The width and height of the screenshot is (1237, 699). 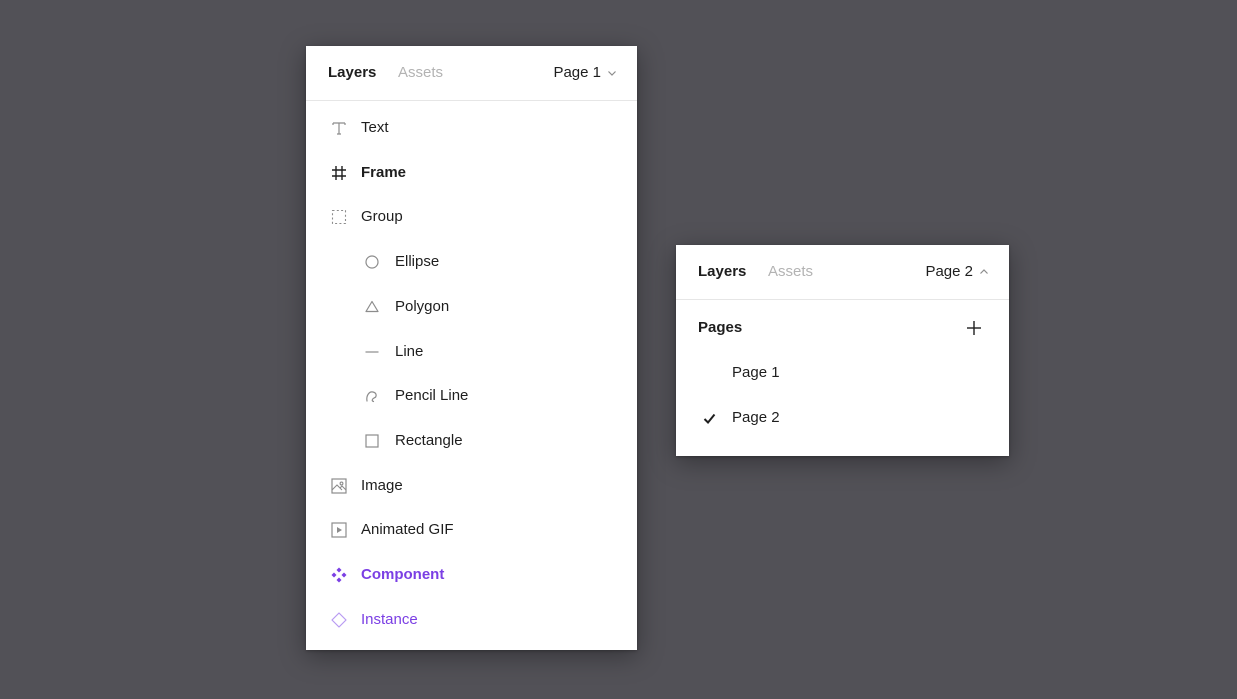 I want to click on page-selector-label: Page 1, so click(x=577, y=72).